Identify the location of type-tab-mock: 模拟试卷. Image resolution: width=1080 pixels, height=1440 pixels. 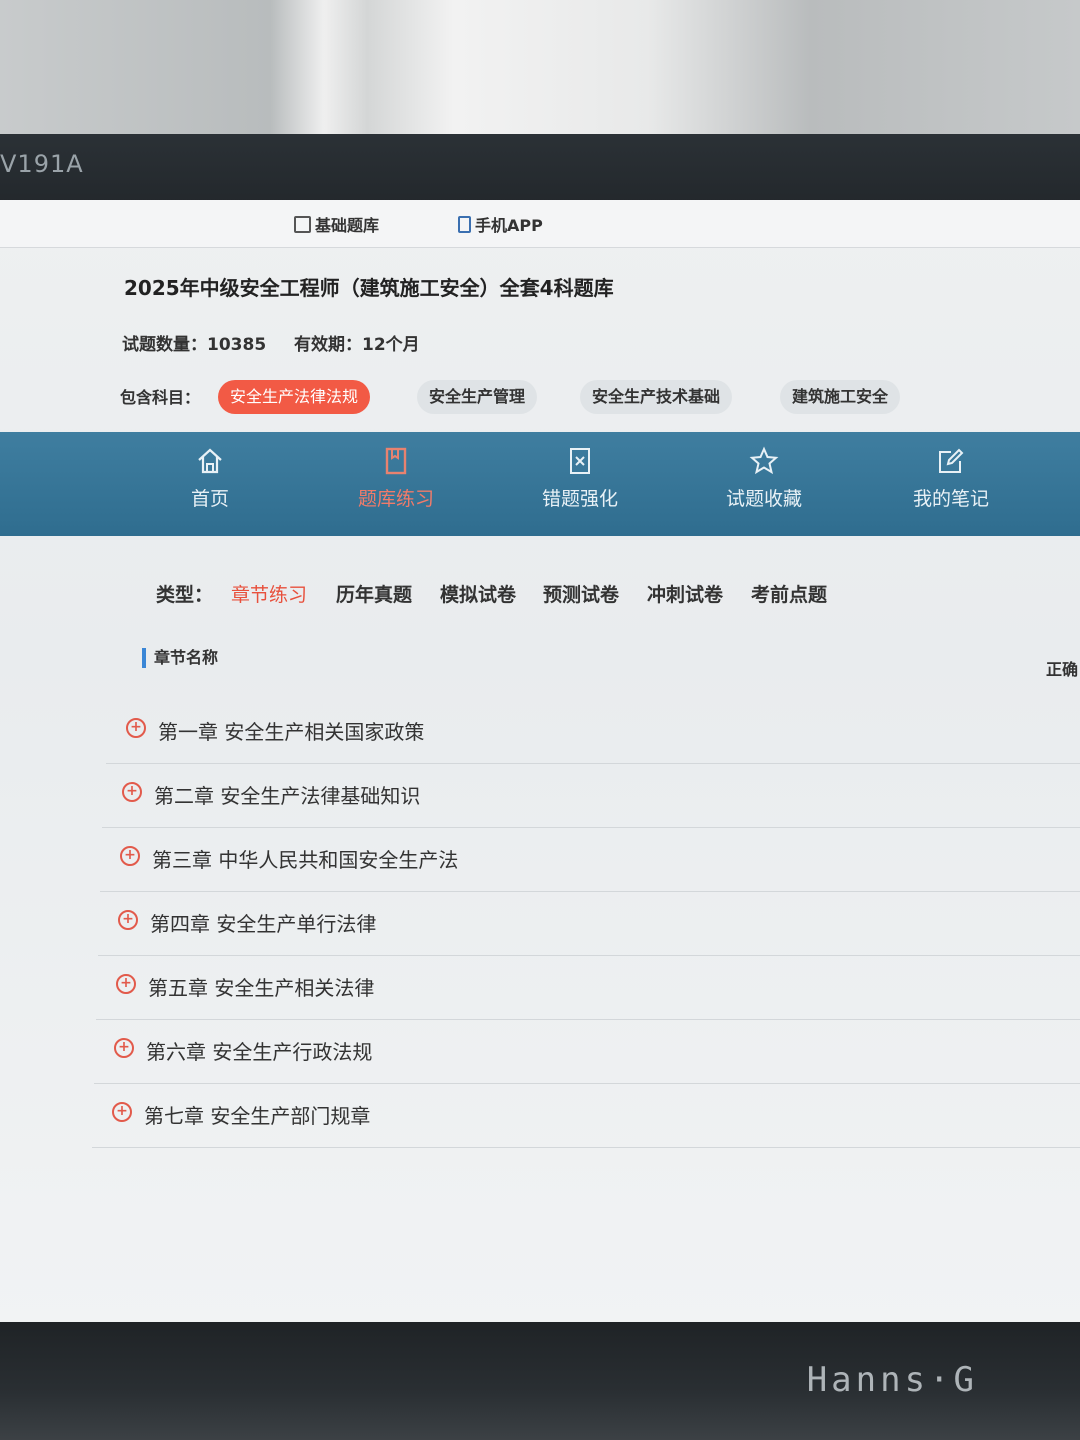
(478, 593).